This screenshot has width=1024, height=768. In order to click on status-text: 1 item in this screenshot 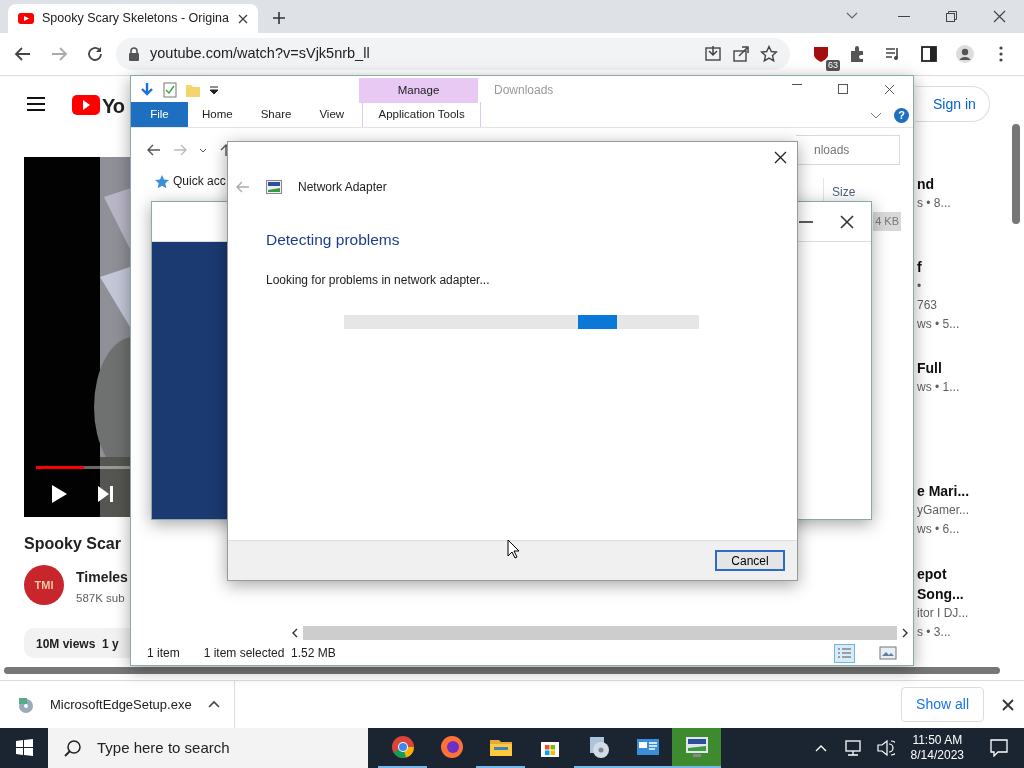, I will do `click(163, 653)`.